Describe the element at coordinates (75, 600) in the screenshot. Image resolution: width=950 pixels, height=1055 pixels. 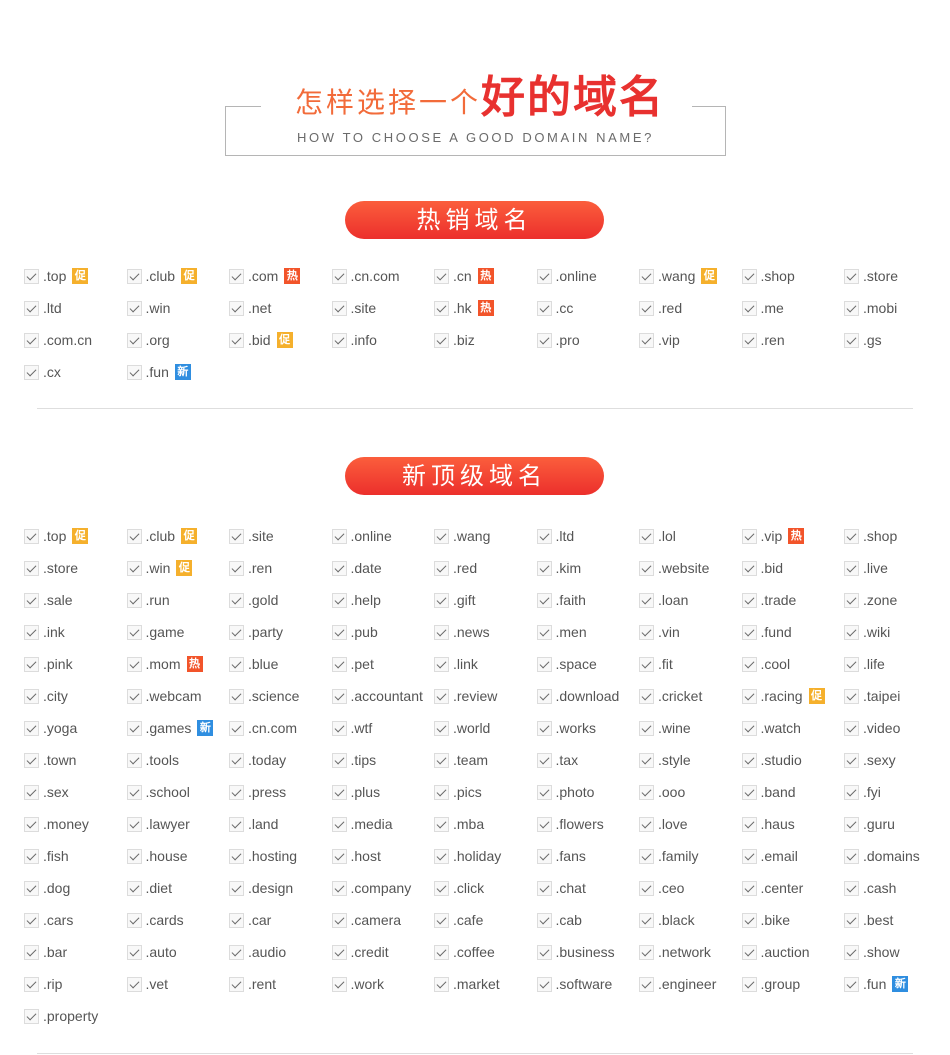
I see `domain-option: .sale` at that location.